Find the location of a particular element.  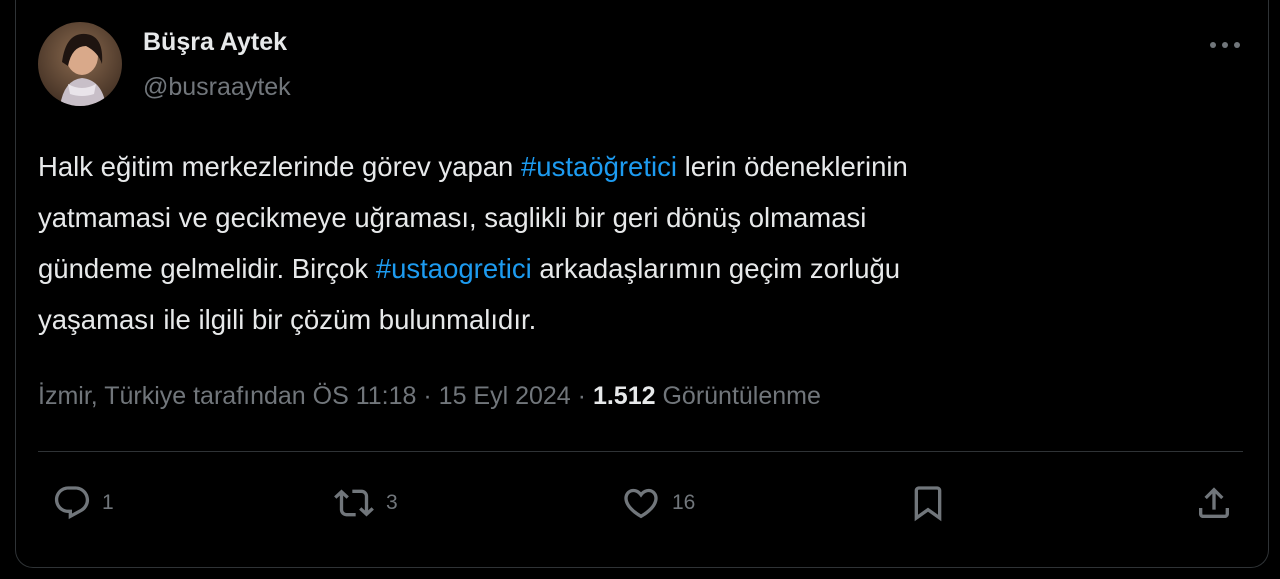

share-button is located at coordinates (1214, 503).